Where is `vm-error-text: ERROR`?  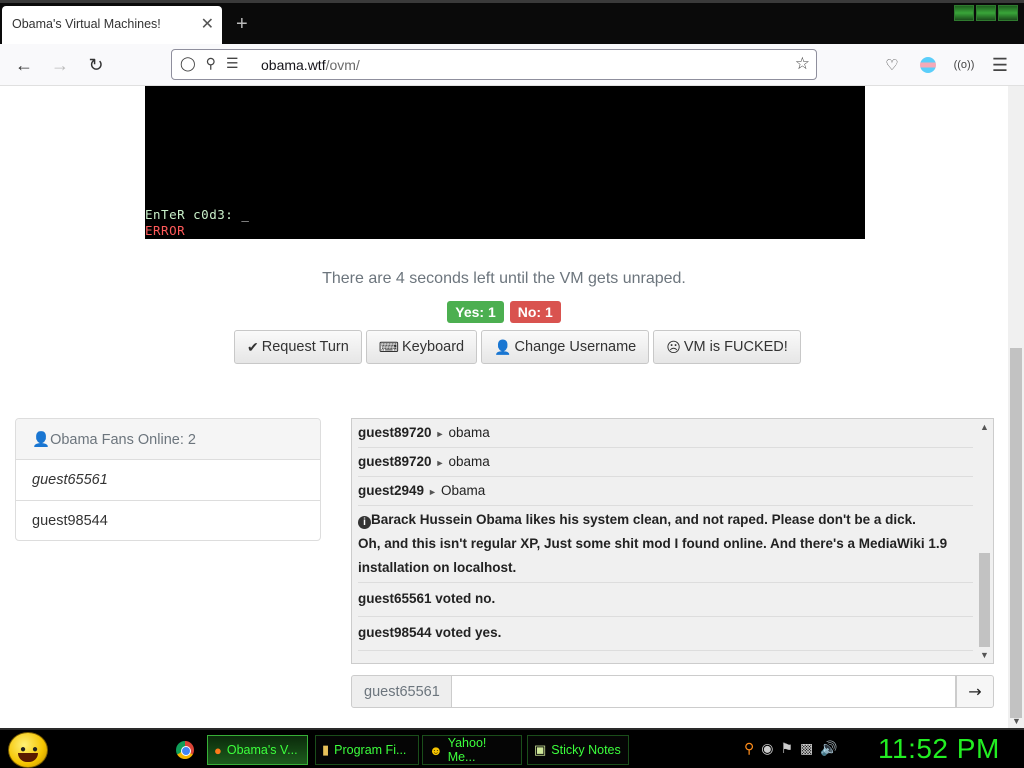
vm-error-text: ERROR is located at coordinates (165, 230).